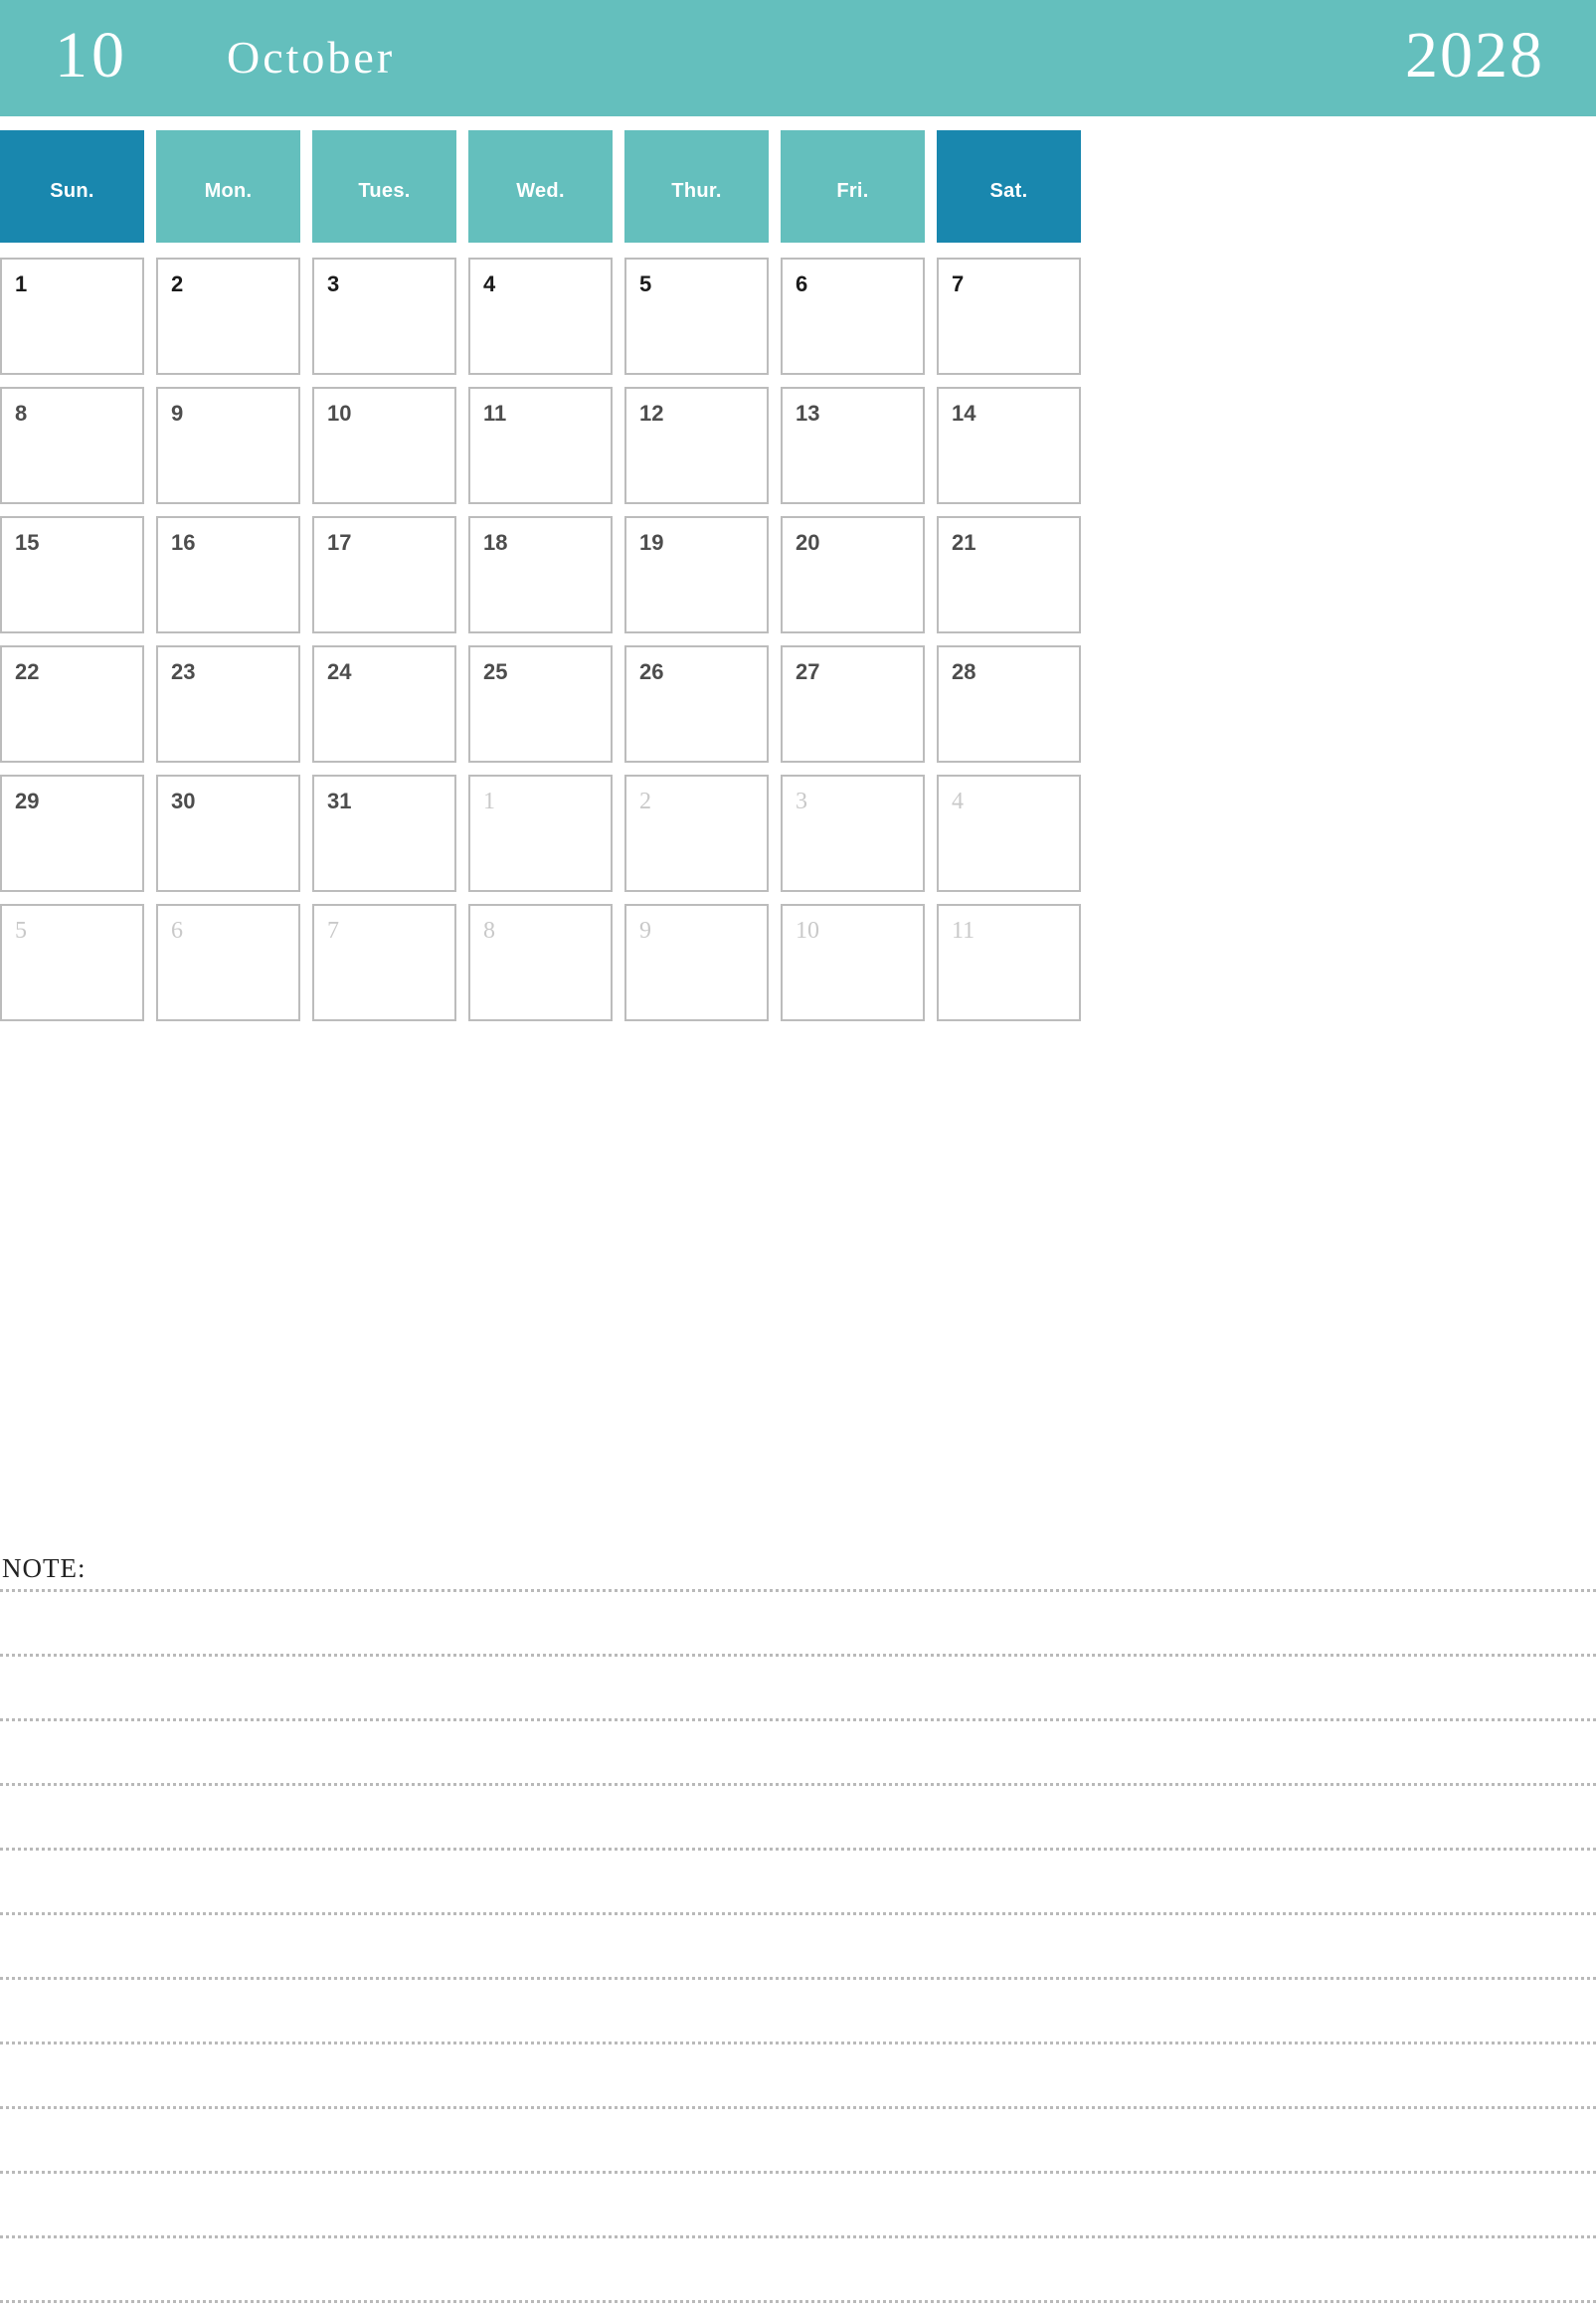  I want to click on weekday-header-mon: Mon., so click(228, 186).